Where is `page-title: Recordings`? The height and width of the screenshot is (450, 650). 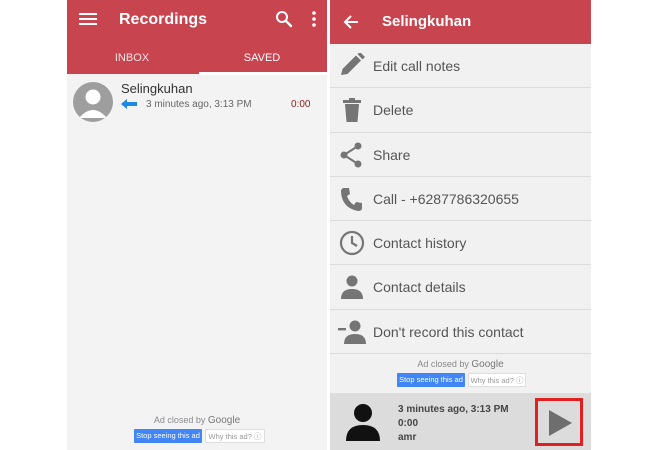
page-title: Recordings is located at coordinates (163, 19).